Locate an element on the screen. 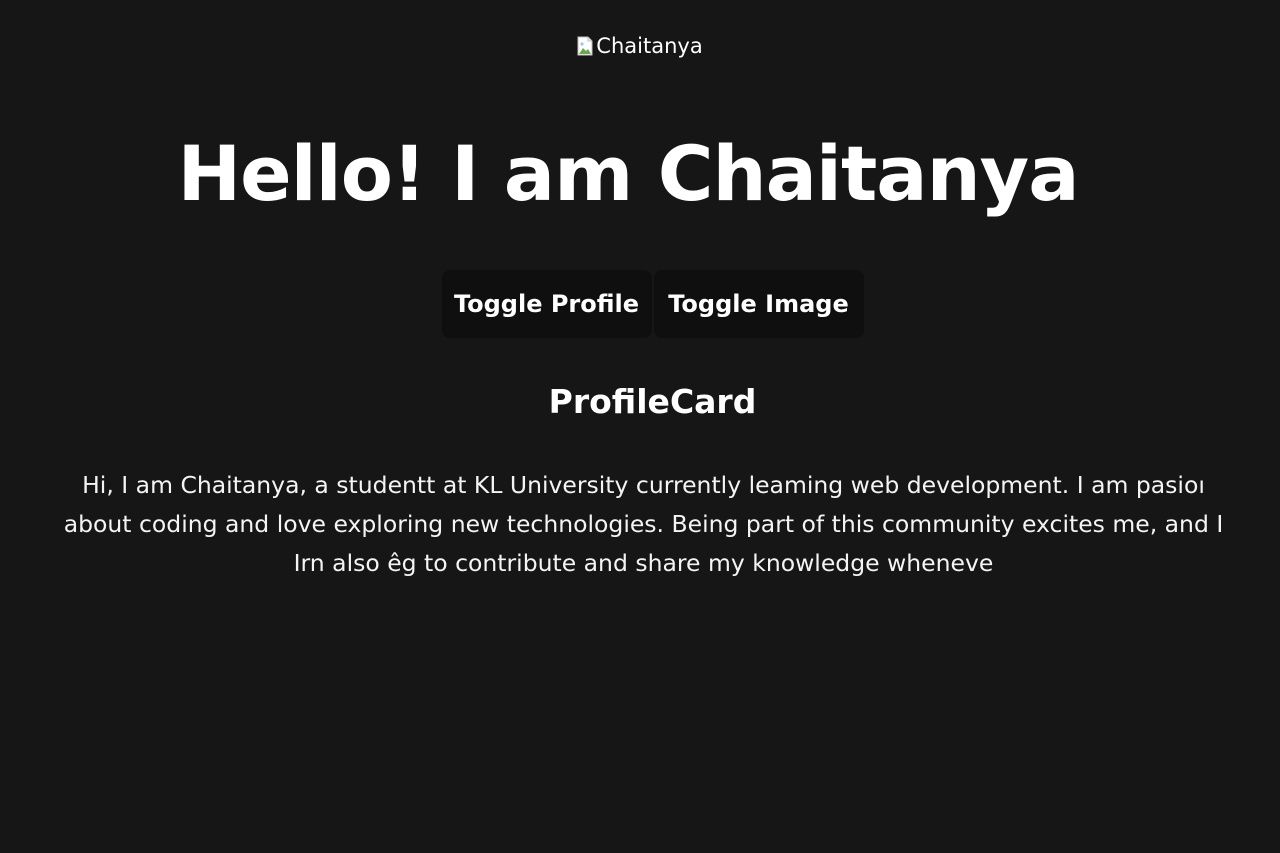 This screenshot has height=853, width=1280. toggle-profile-button: Toggle Profile is located at coordinates (546, 304).